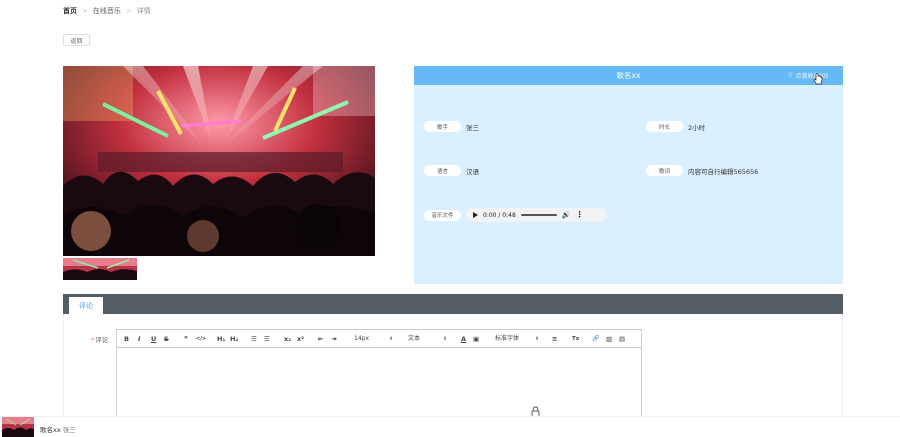 Image resolution: width=900 pixels, height=437 pixels. What do you see at coordinates (139, 339) in the screenshot?
I see `italic-button: I` at bounding box center [139, 339].